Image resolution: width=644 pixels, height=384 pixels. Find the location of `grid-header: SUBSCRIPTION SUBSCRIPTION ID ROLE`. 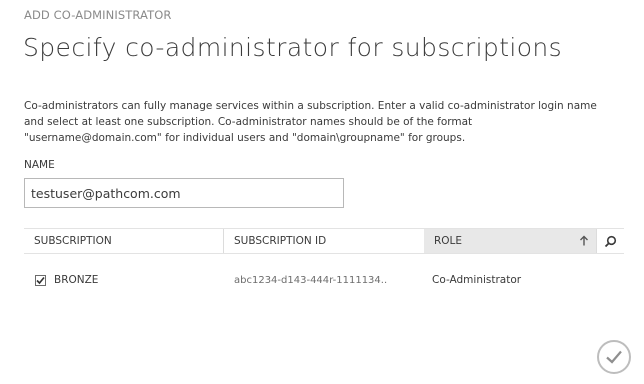

grid-header: SUBSCRIPTION SUBSCRIPTION ID ROLE is located at coordinates (324, 241).